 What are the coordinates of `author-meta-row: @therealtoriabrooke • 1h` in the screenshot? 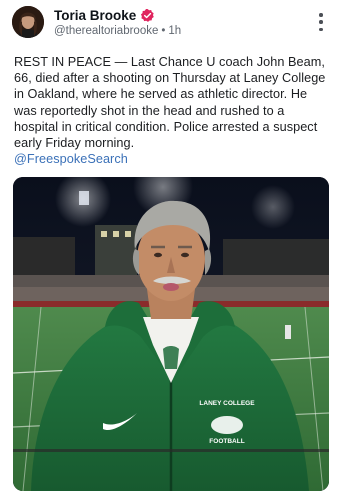 It's located at (117, 31).